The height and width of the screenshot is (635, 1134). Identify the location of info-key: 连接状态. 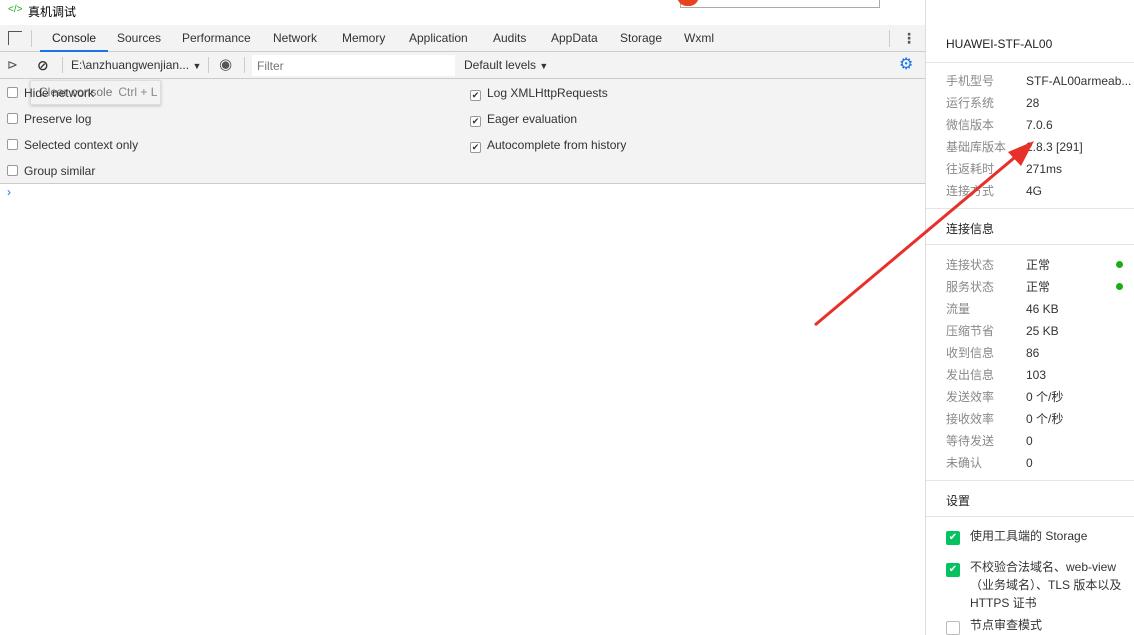
(970, 265).